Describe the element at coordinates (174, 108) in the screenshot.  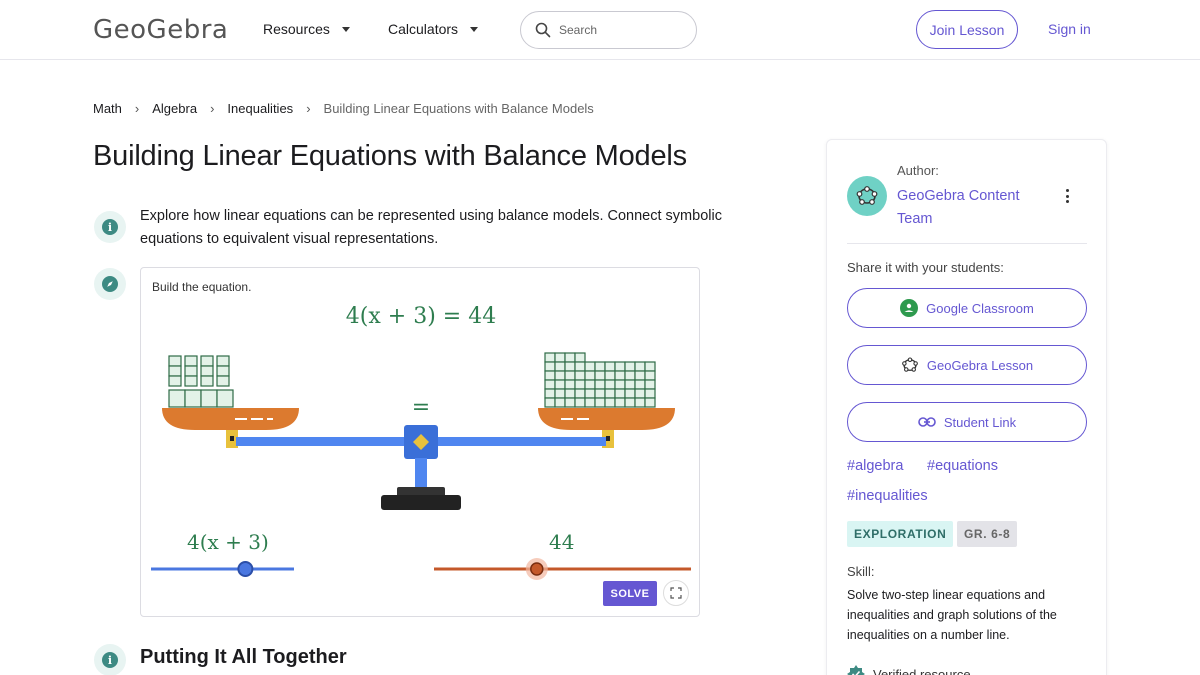
I see `breadcrumb-algebra: Algebra` at that location.